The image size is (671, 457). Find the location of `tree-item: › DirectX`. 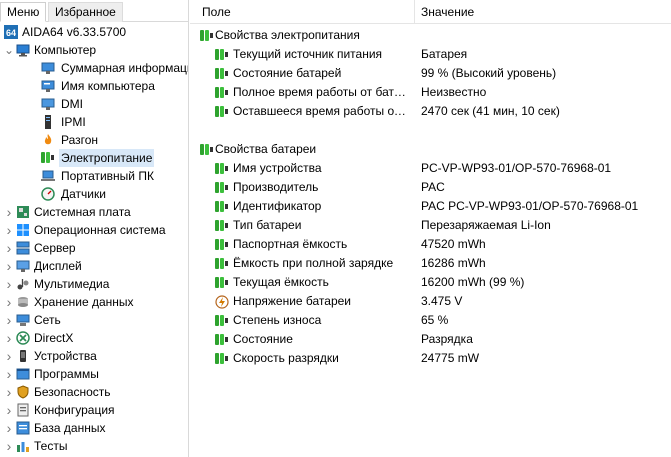

tree-item: › DirectX is located at coordinates (94, 338).